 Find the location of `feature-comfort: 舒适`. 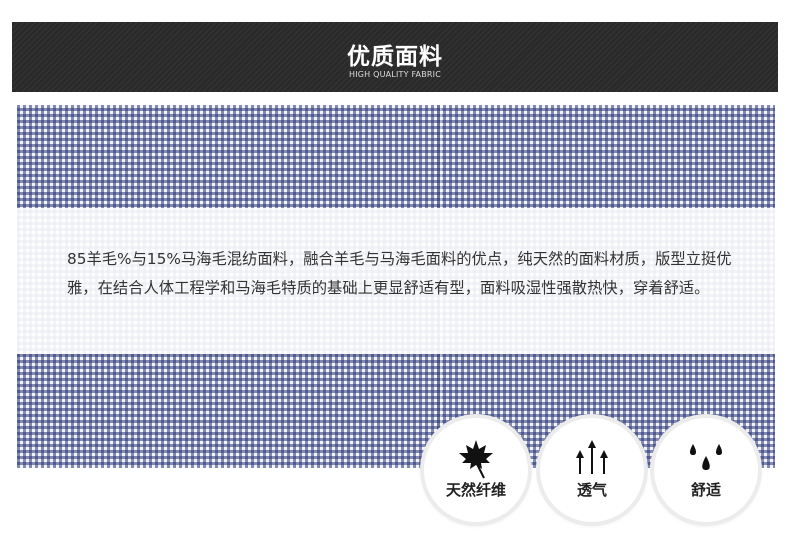

feature-comfort: 舒适 is located at coordinates (706, 470).